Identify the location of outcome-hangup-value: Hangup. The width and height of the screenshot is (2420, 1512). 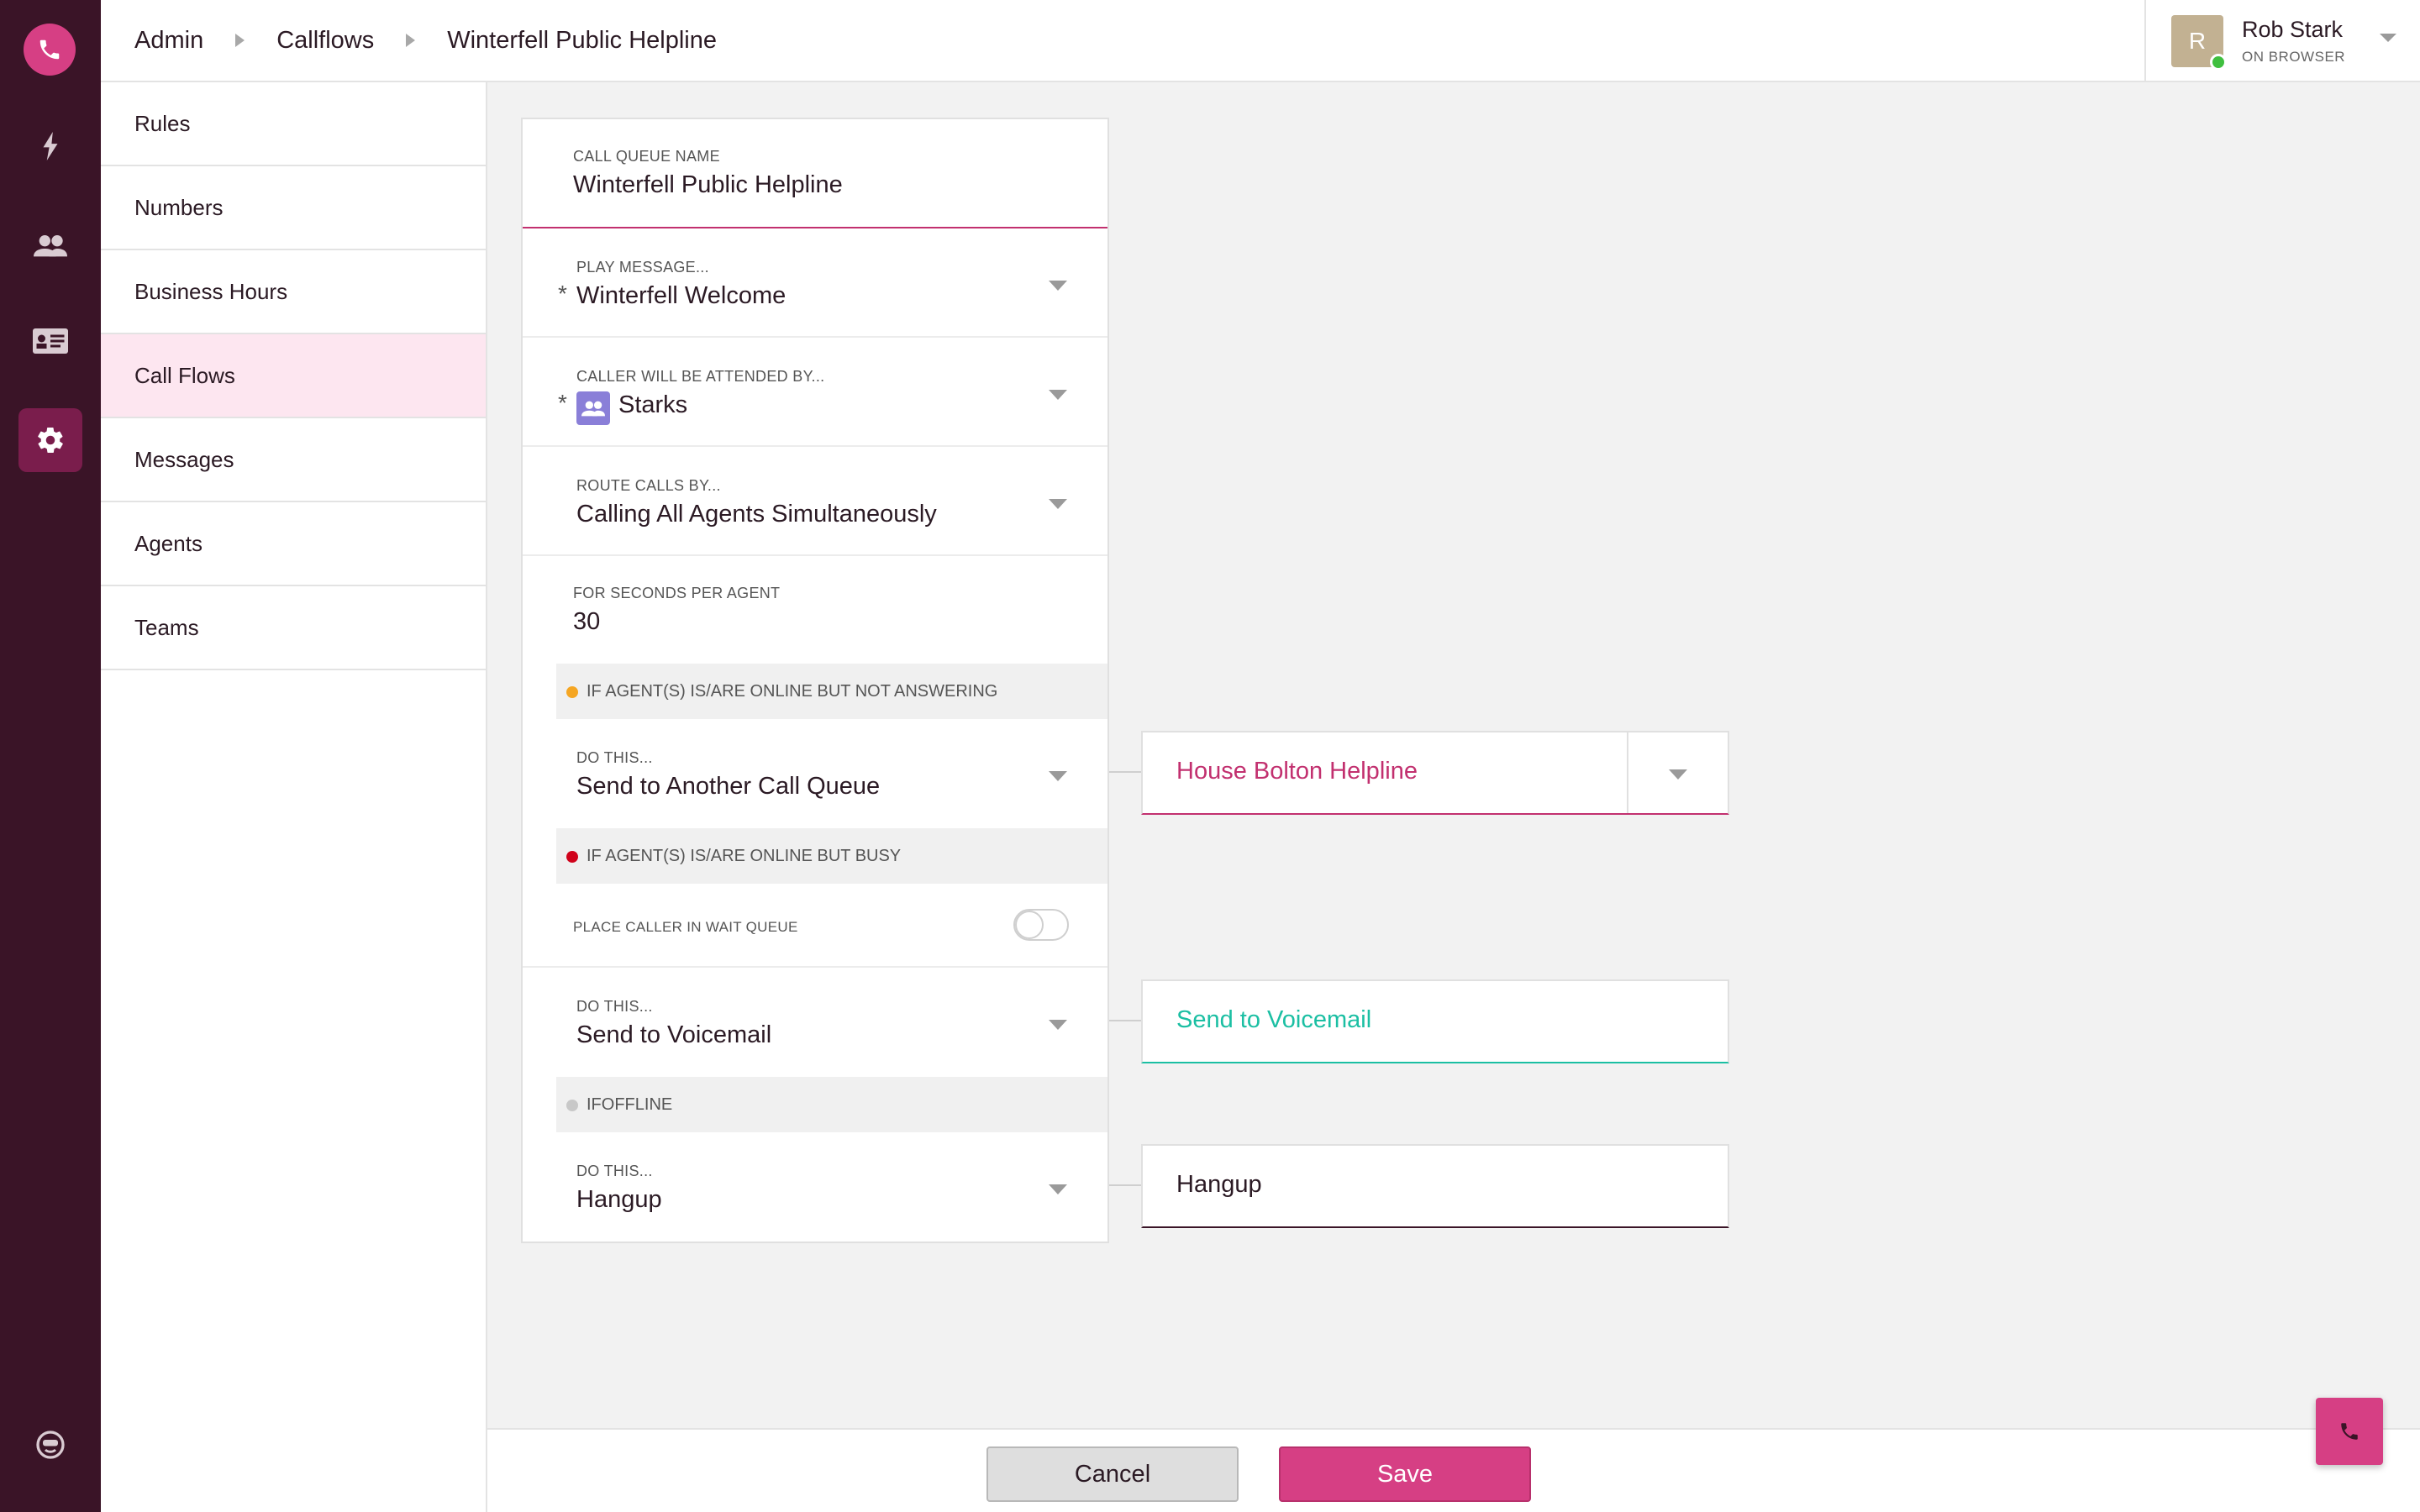
(1219, 1184).